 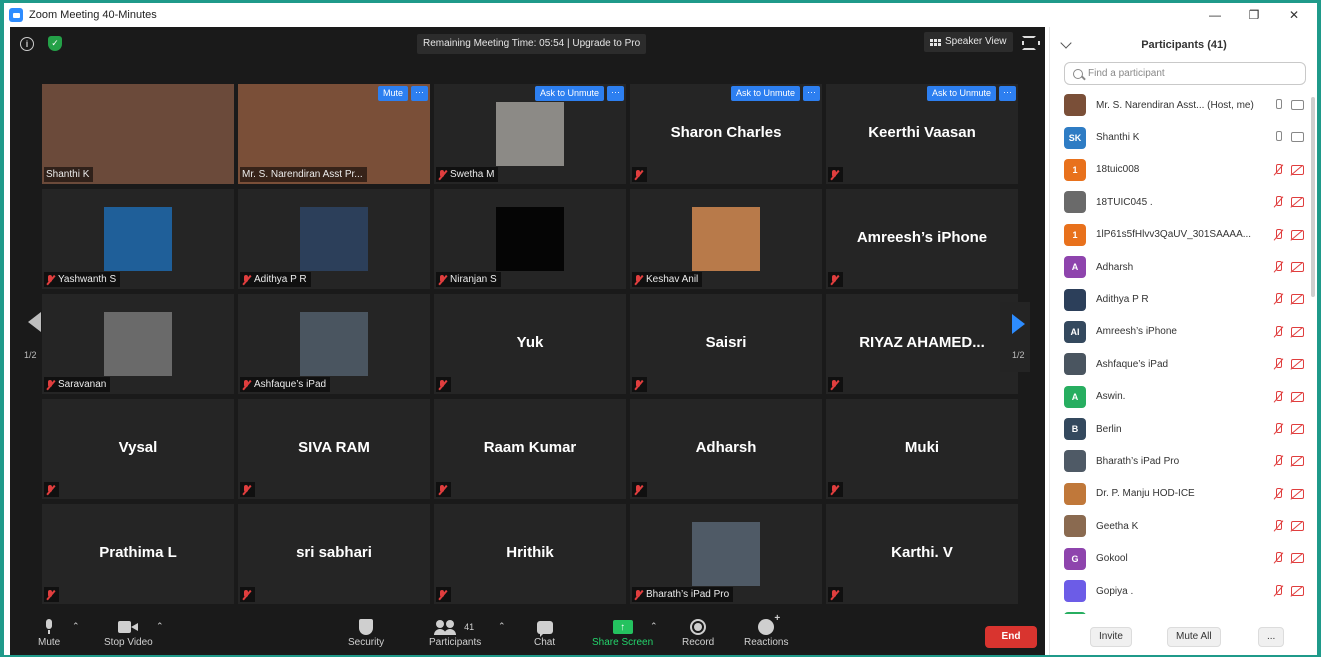 I want to click on participant-row: Bharath’s iPad Pro, so click(x=1179, y=461).